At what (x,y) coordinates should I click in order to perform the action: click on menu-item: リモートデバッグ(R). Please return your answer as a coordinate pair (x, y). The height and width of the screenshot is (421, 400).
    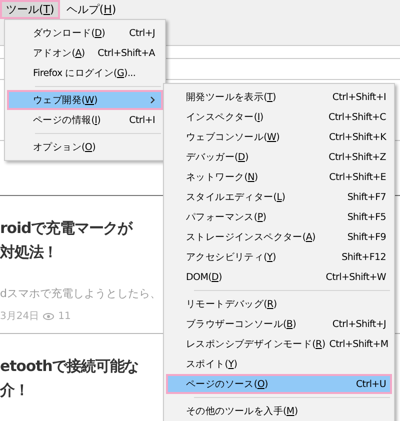
    Looking at the image, I should click on (279, 304).